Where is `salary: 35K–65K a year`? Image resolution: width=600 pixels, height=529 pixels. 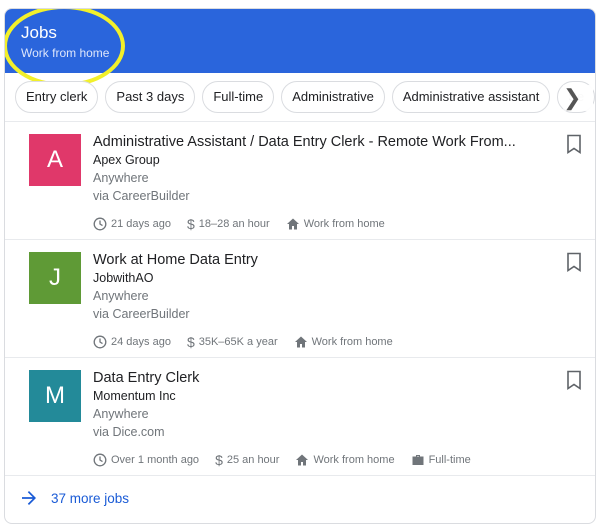
salary: 35K–65K a year is located at coordinates (238, 342).